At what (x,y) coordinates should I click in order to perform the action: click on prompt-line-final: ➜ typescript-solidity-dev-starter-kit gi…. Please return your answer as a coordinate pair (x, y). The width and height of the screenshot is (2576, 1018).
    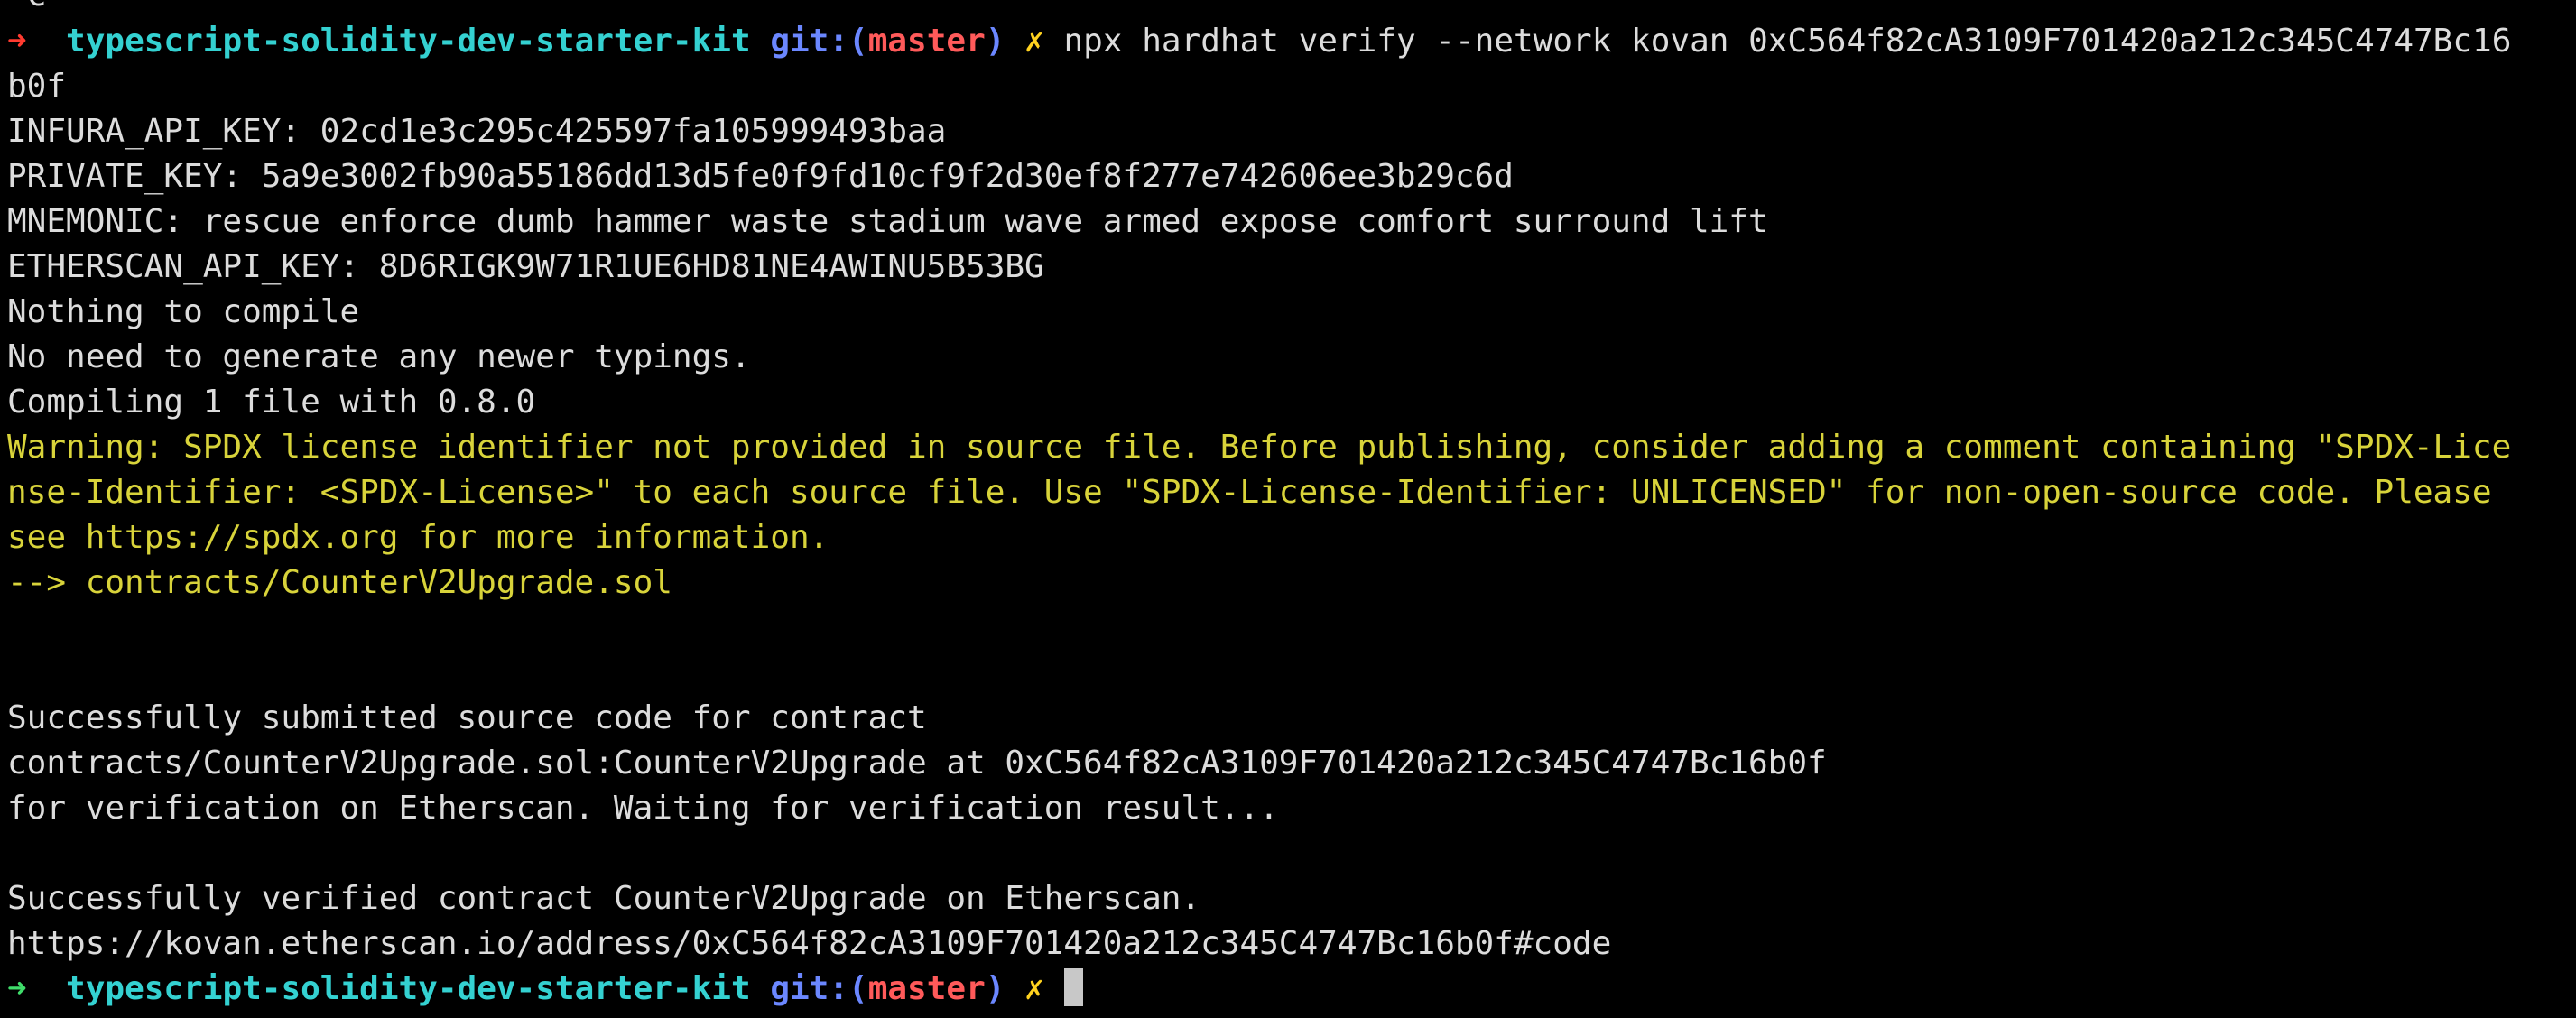
    Looking at the image, I should click on (545, 990).